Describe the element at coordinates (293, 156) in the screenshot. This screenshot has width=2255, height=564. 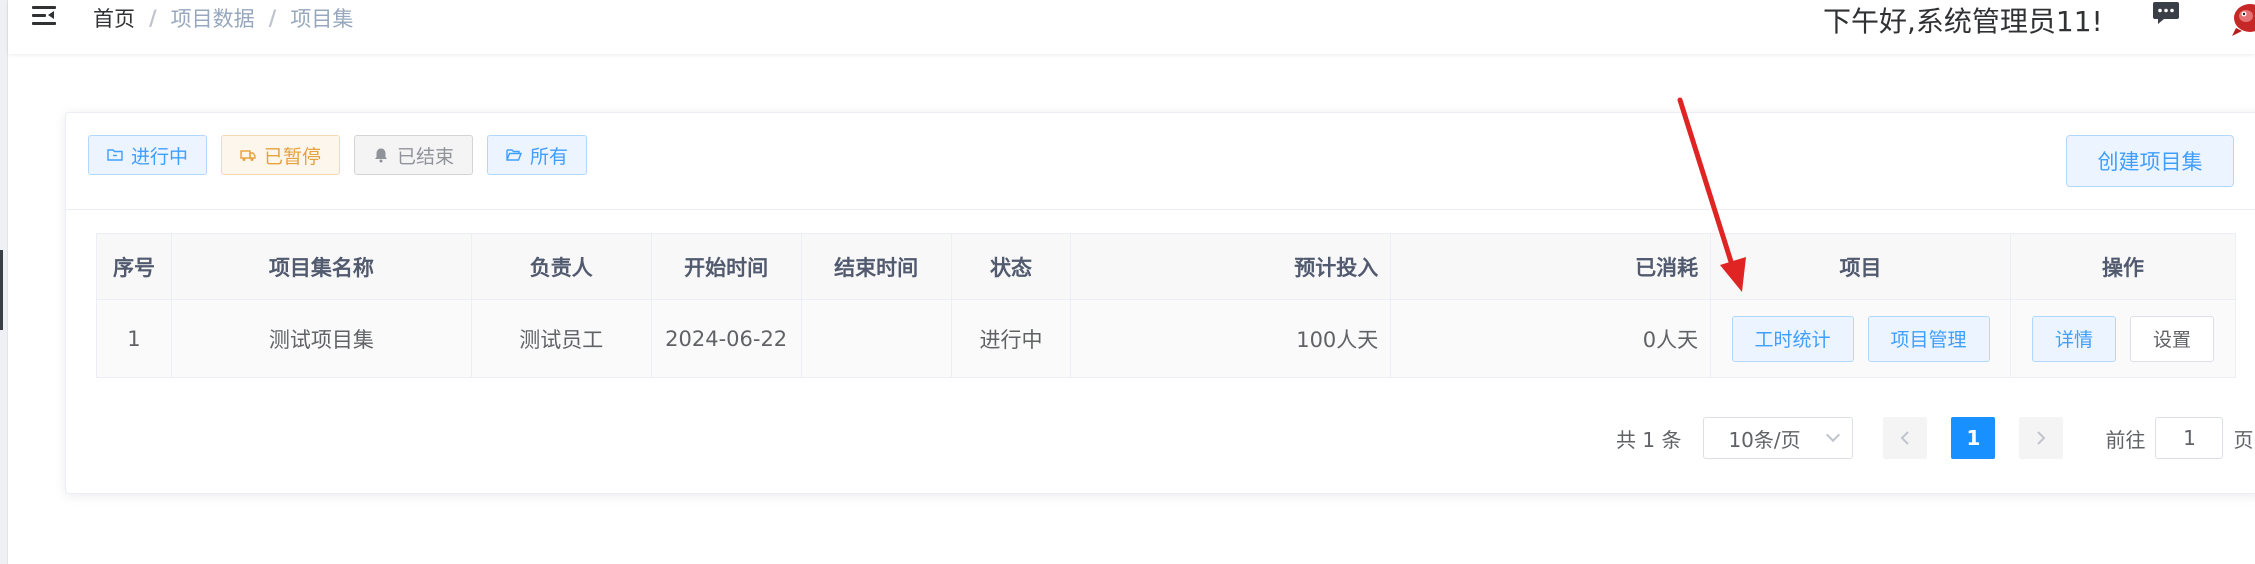
I see `filter-label: 已暂停` at that location.